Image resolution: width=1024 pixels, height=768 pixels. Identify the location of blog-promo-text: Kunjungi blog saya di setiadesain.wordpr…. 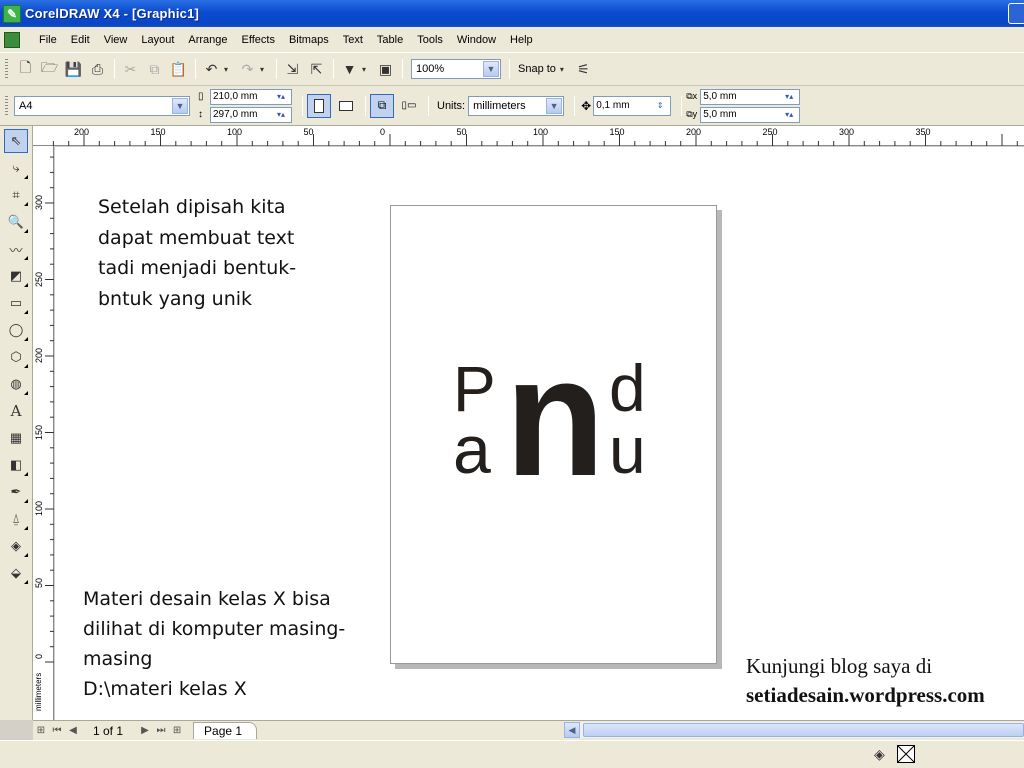
(885, 681).